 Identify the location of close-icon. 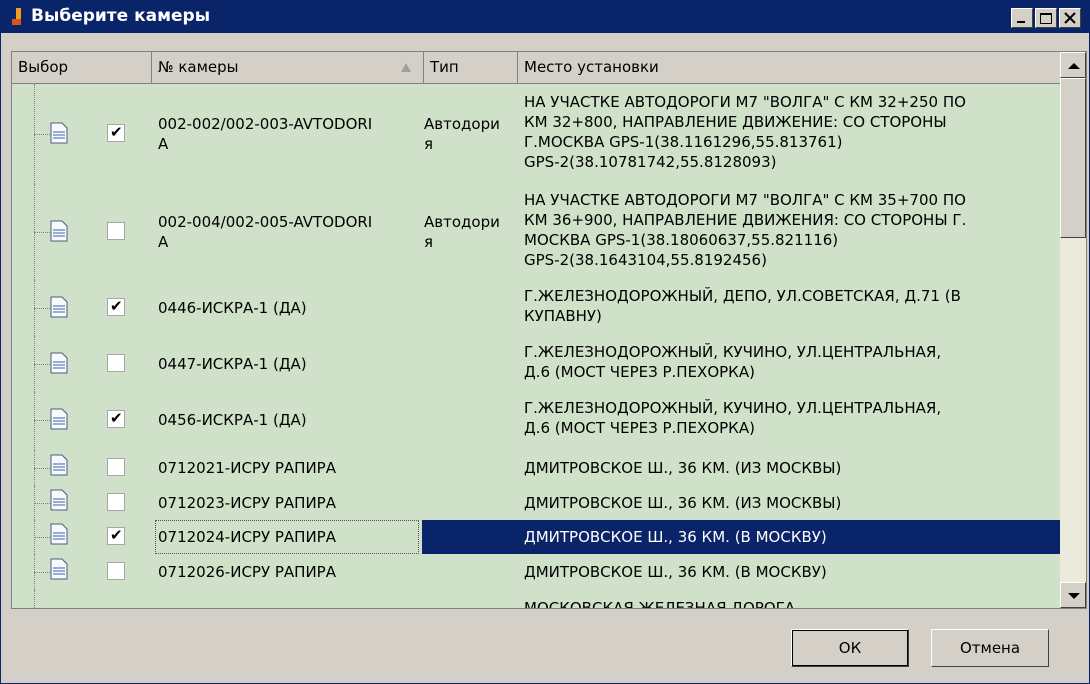
(1070, 18).